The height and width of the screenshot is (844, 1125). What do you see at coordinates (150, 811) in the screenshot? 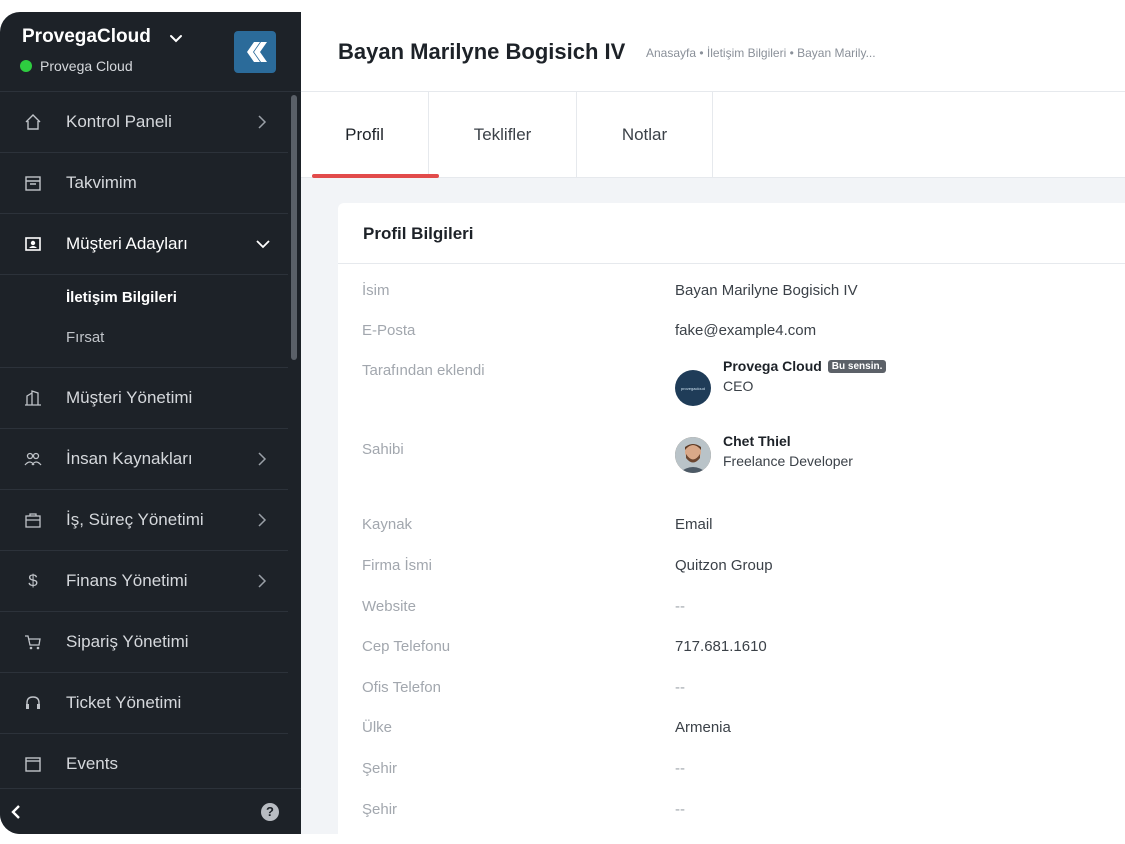
I see `sidebar-footer: ?` at bounding box center [150, 811].